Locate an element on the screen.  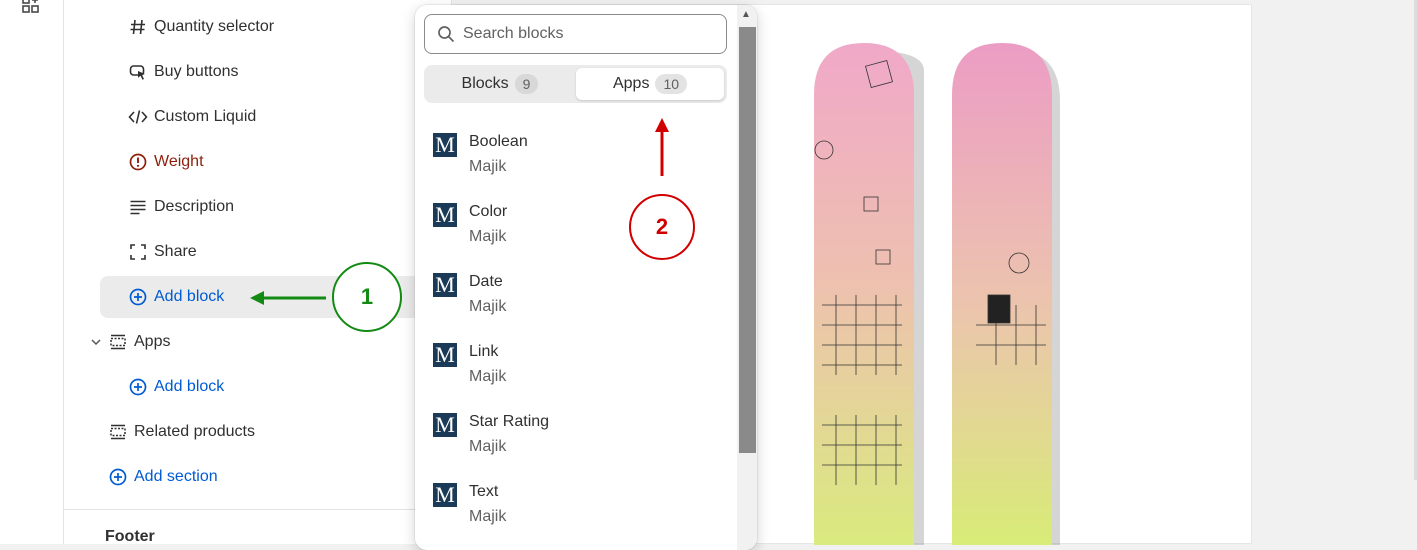
apps-add-block-label: Add block is located at coordinates (189, 386).